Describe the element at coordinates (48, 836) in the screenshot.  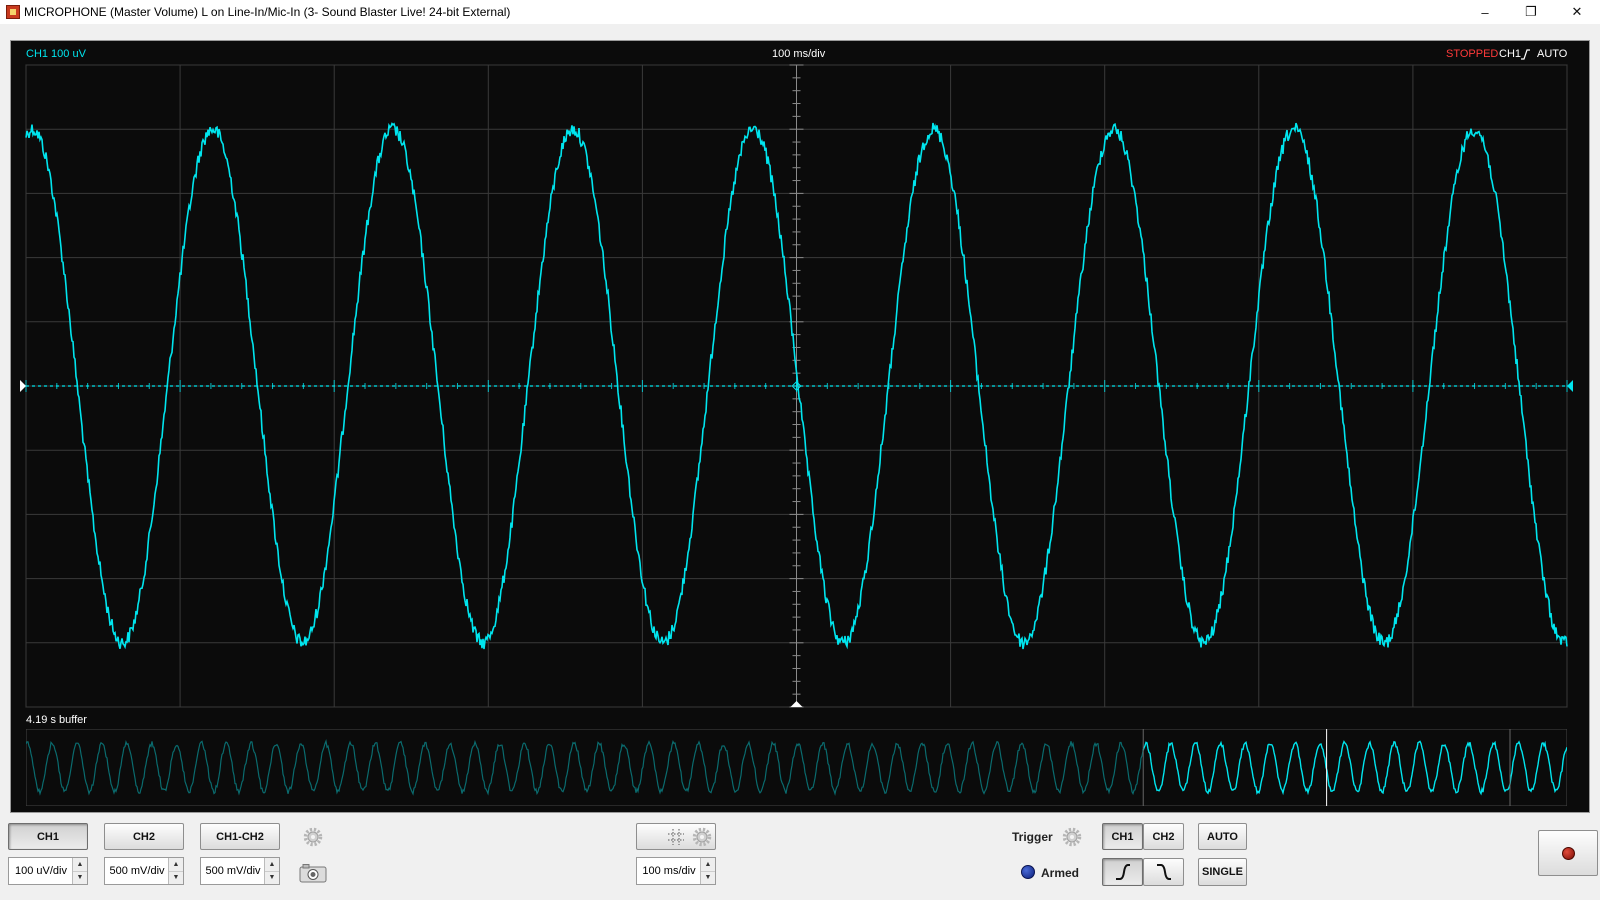
I see `ch1-button: CH1` at that location.